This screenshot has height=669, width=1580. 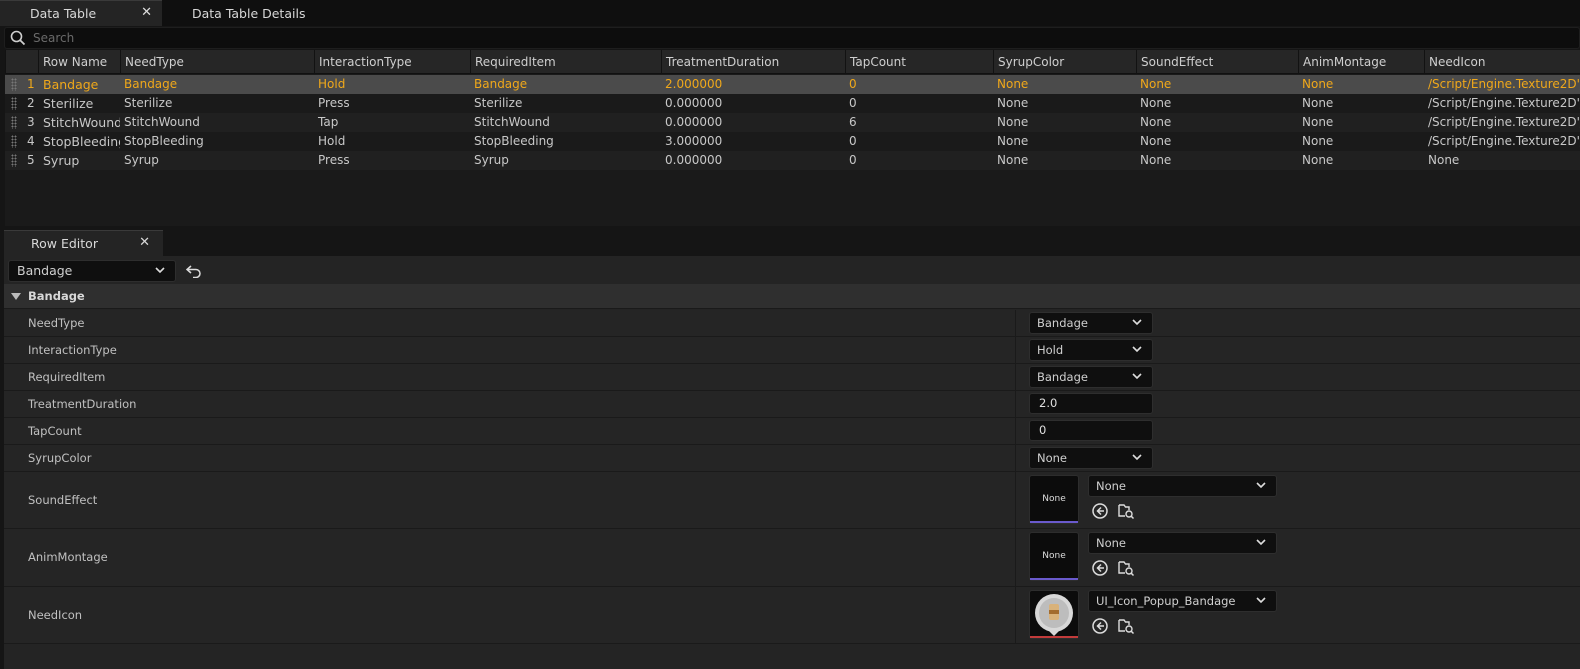 I want to click on header-anim-montage: AnimMontage, so click(x=1361, y=62).